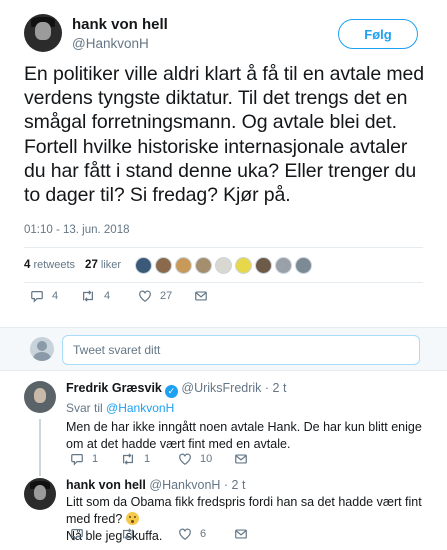 The height and width of the screenshot is (550, 447). I want to click on reply-author-name: Fredrik Græsvik, so click(114, 388).